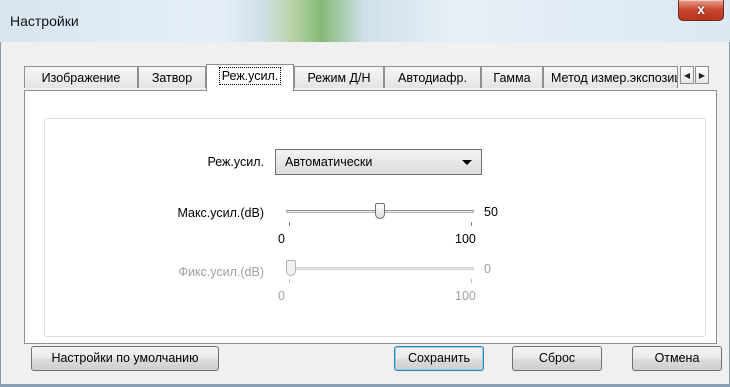 The image size is (730, 387). I want to click on tab-label: Режим Д/Н, so click(339, 78).